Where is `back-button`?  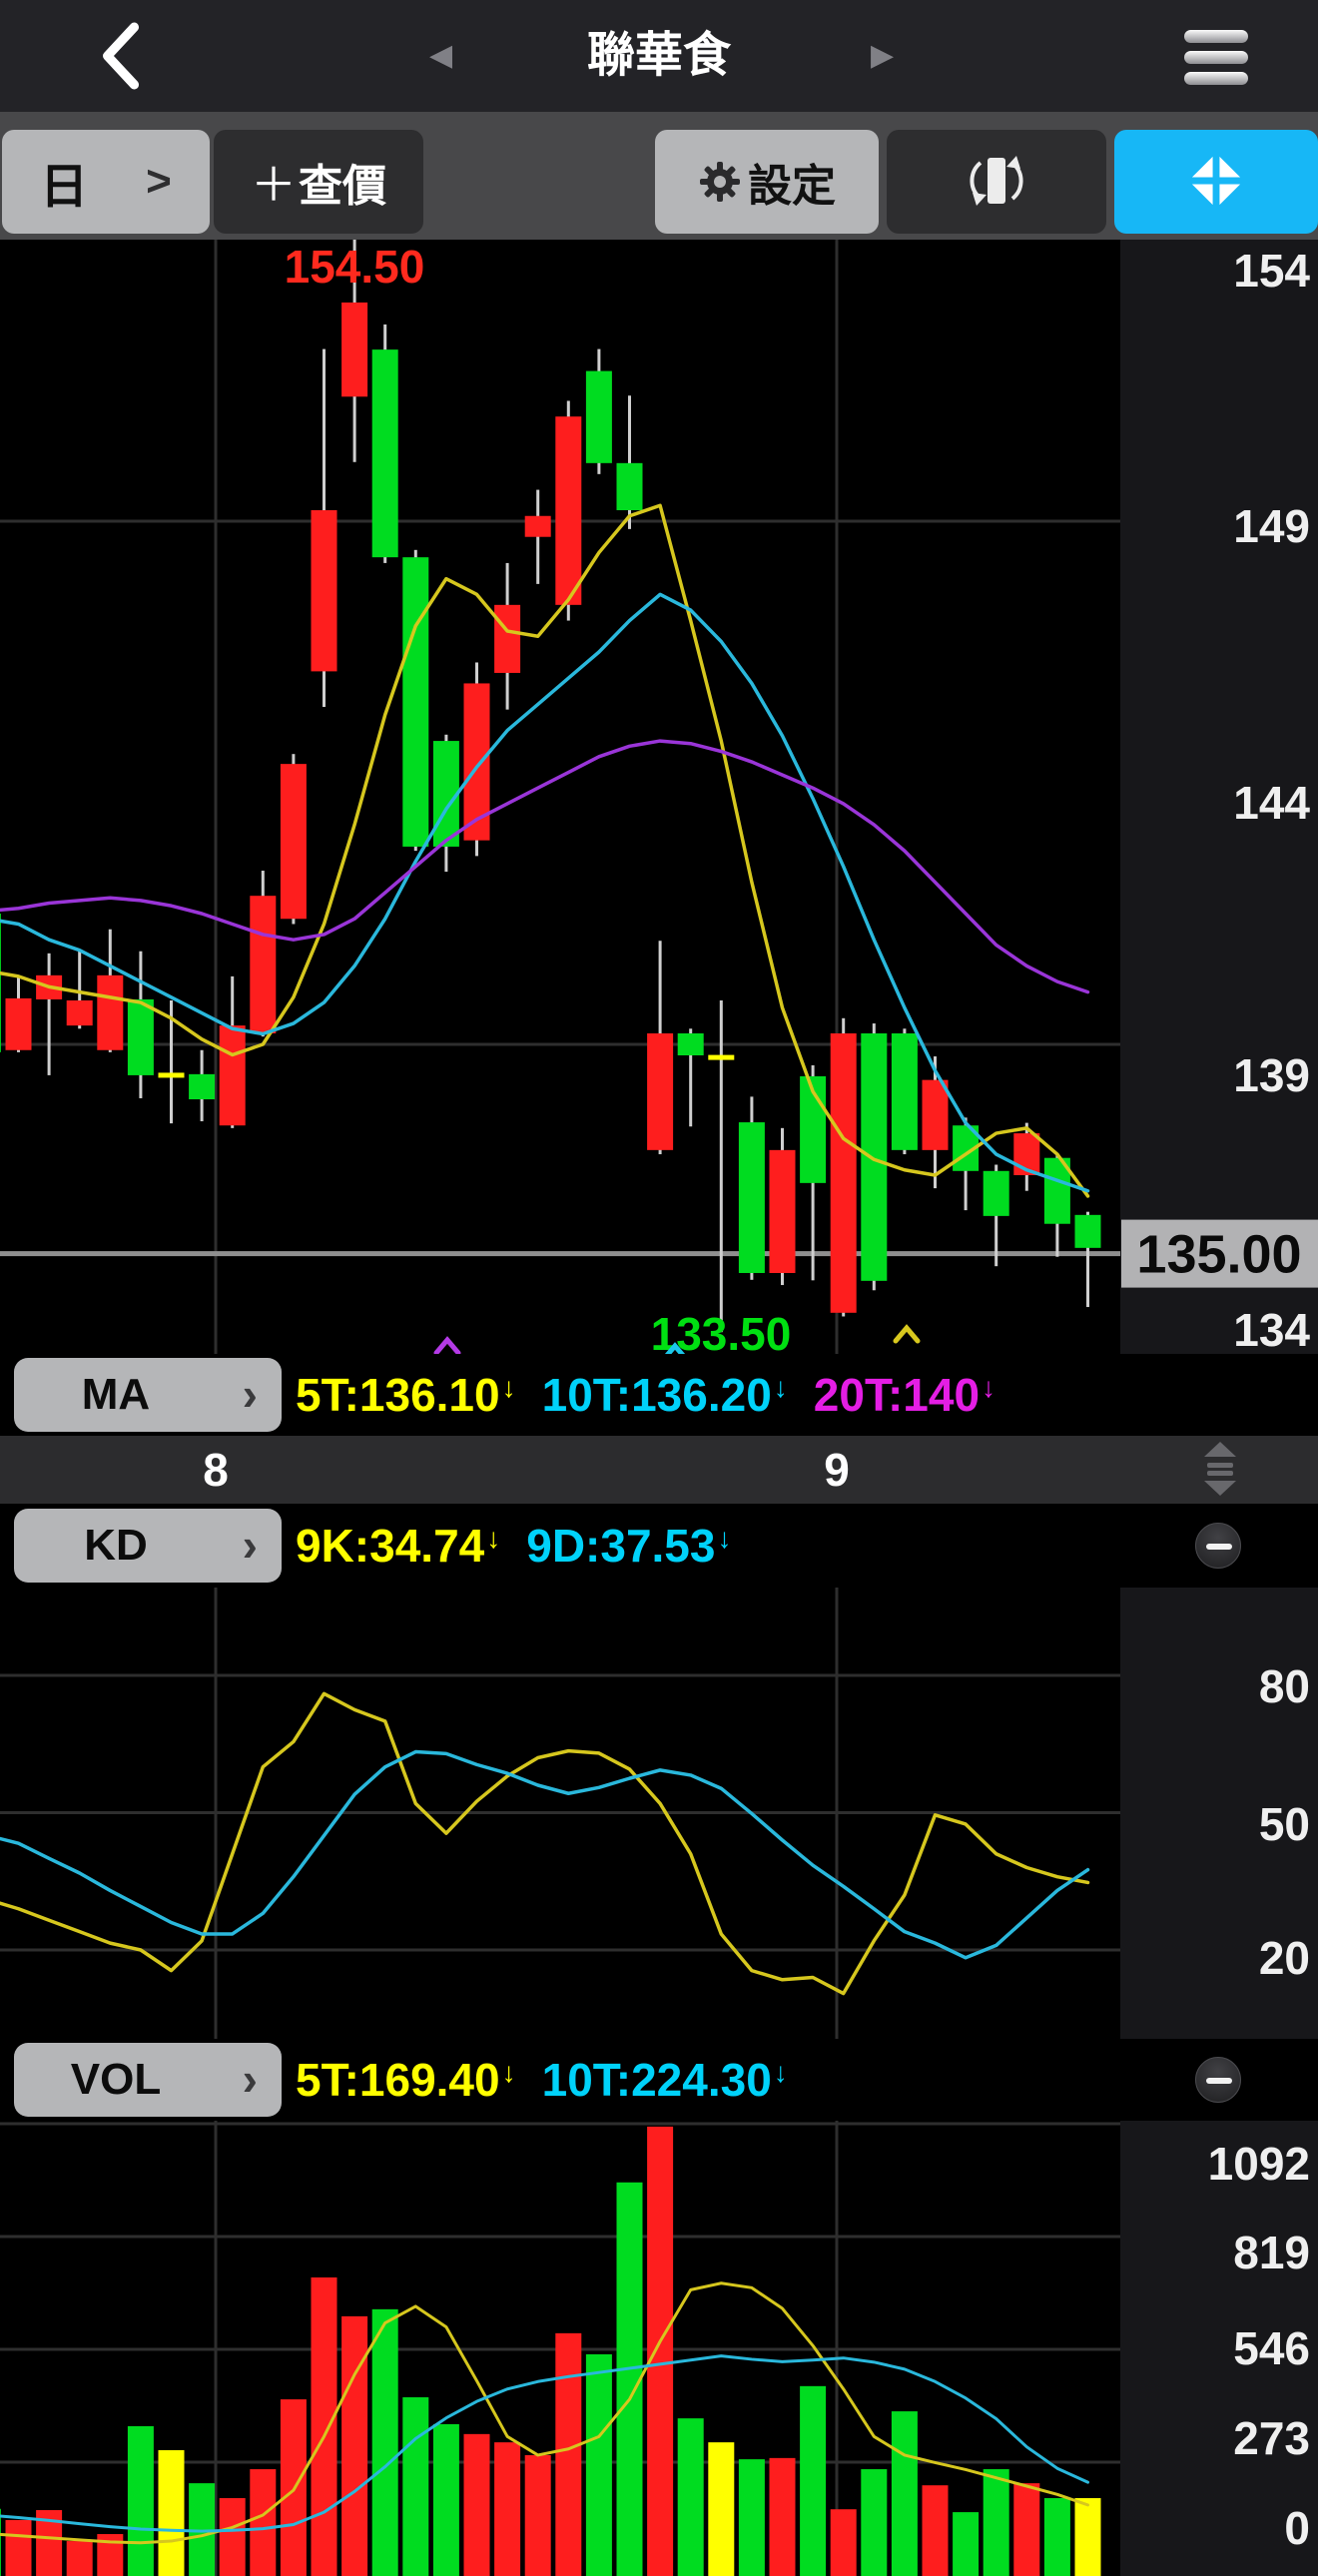
back-button is located at coordinates (120, 57).